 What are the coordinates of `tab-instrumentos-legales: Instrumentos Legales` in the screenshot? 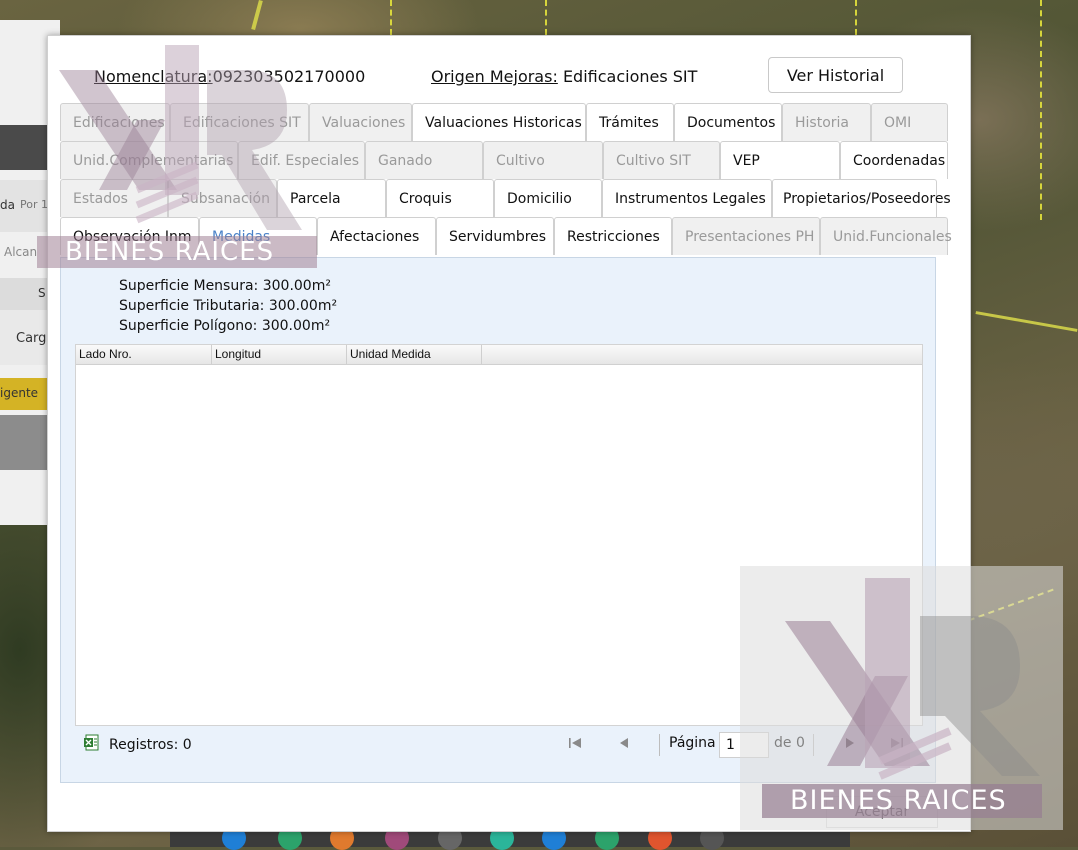 It's located at (687, 198).